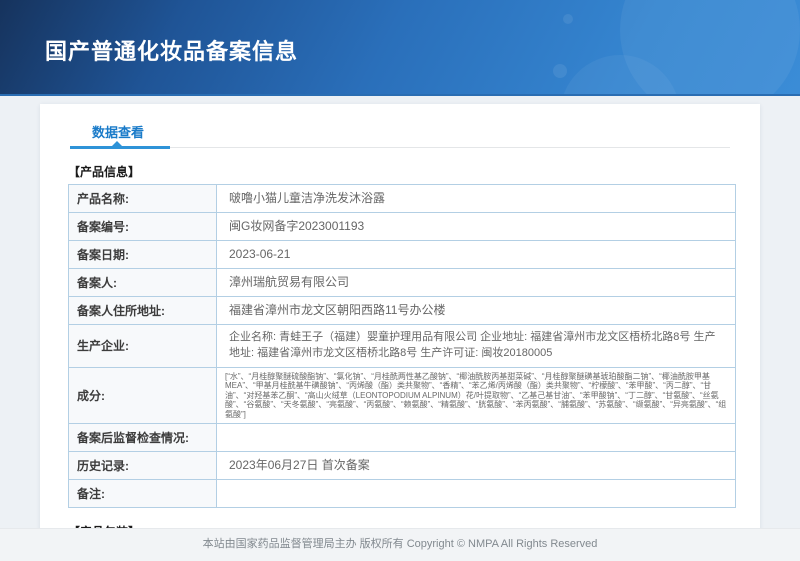  I want to click on tab-data-view: 数据查看, so click(118, 131).